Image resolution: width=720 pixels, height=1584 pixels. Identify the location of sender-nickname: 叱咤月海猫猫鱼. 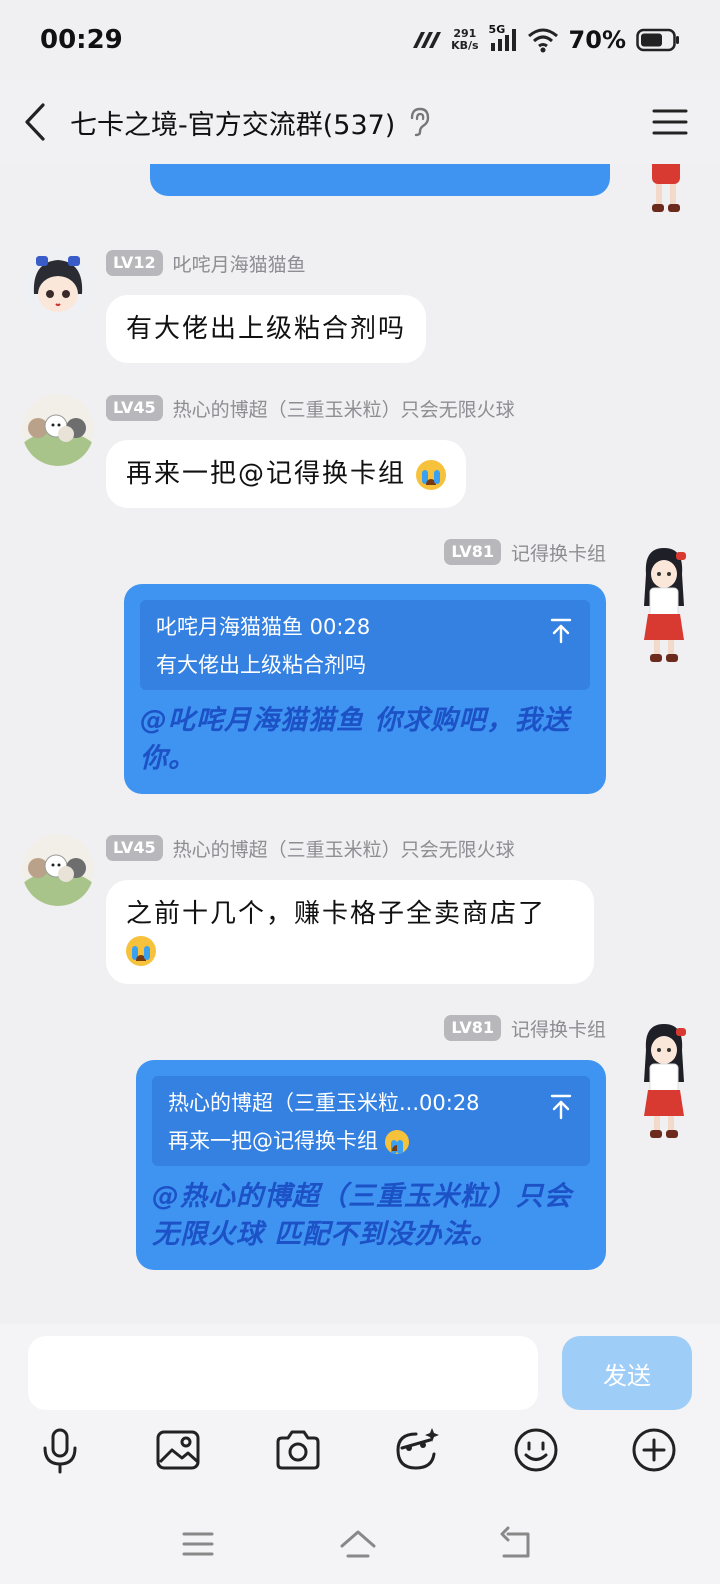
(239, 263).